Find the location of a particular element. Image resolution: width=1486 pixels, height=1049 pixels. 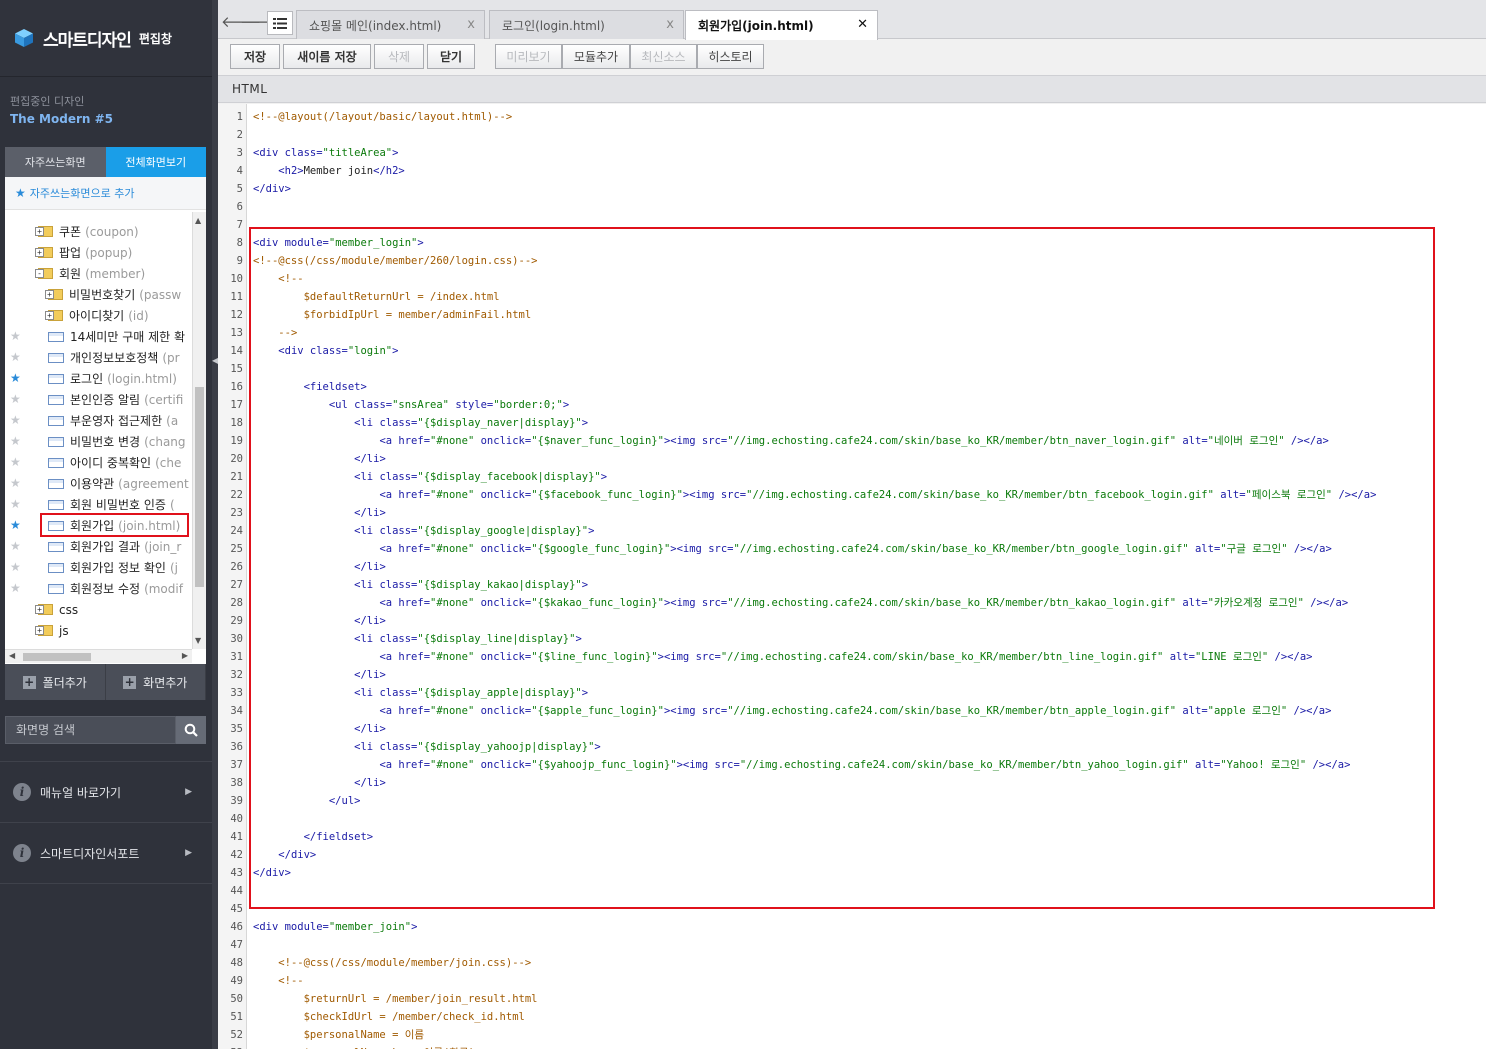

editing-design-name: The Modern #5 is located at coordinates (61, 119).